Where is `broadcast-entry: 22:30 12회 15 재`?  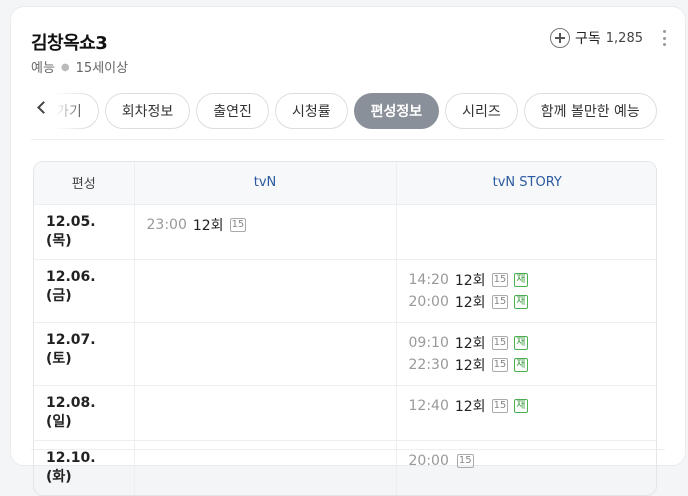
broadcast-entry: 22:30 12회 15 재 is located at coordinates (528, 365).